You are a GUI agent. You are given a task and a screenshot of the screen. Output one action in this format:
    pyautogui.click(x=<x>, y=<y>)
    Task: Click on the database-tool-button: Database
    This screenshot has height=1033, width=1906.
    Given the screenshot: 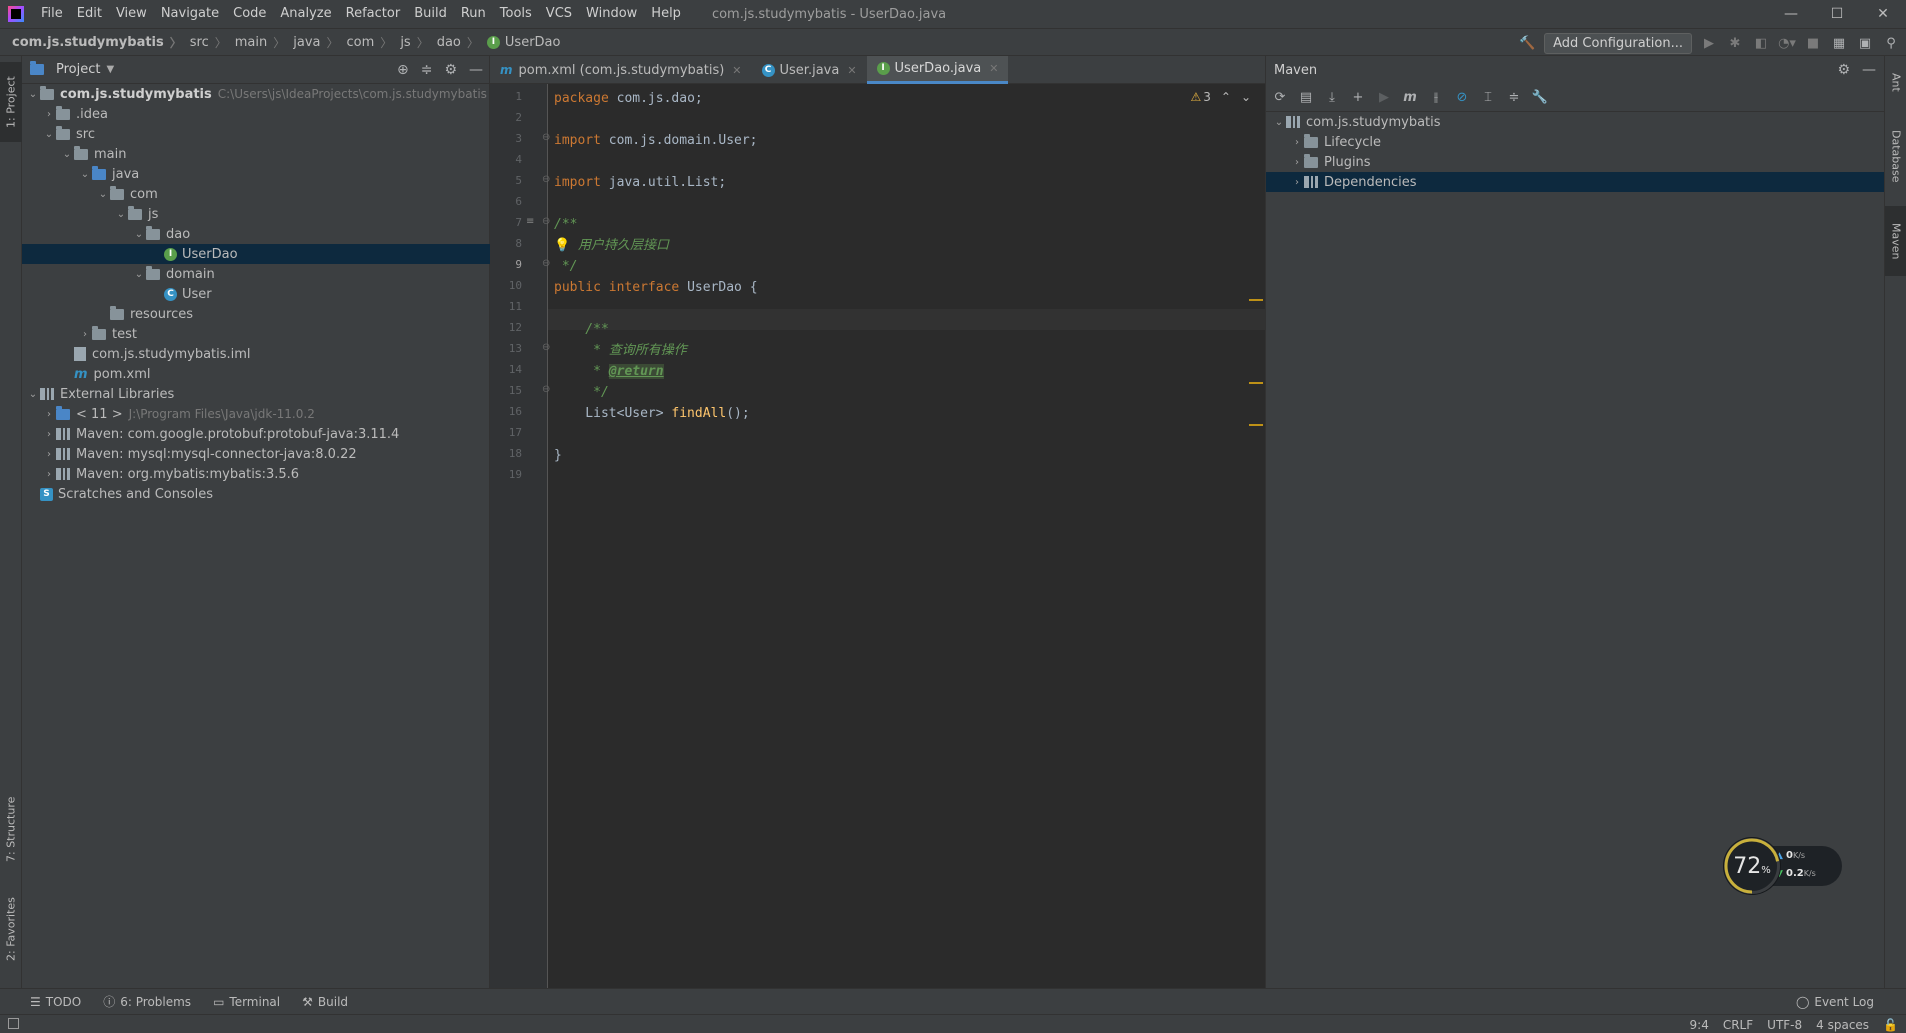 What is the action you would take?
    pyautogui.click(x=1895, y=156)
    